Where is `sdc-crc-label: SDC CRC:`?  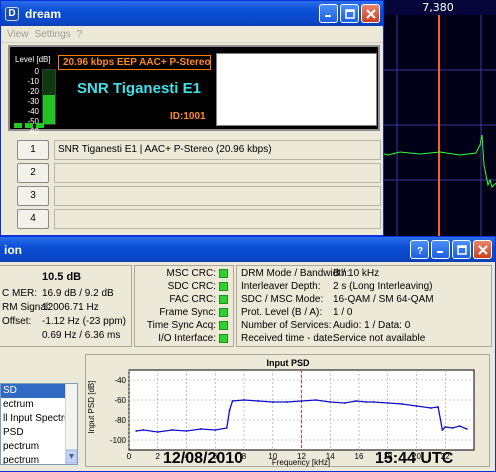 sdc-crc-label: SDC CRC: is located at coordinates (191, 286).